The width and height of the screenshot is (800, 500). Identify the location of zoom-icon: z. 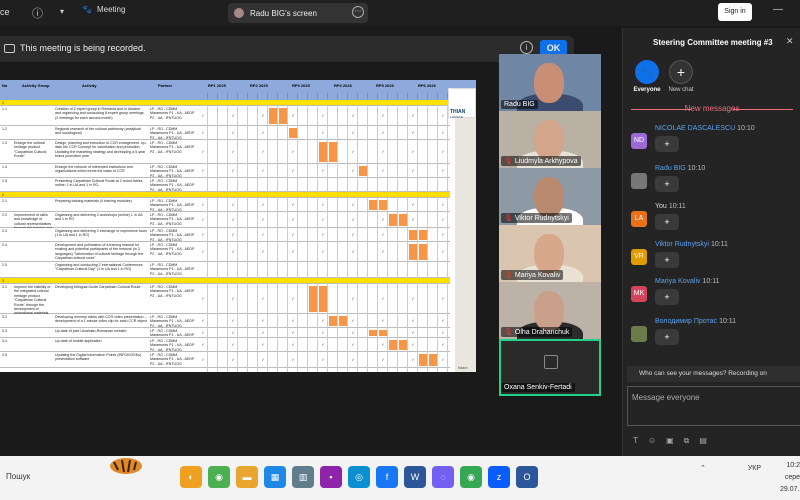
(499, 477).